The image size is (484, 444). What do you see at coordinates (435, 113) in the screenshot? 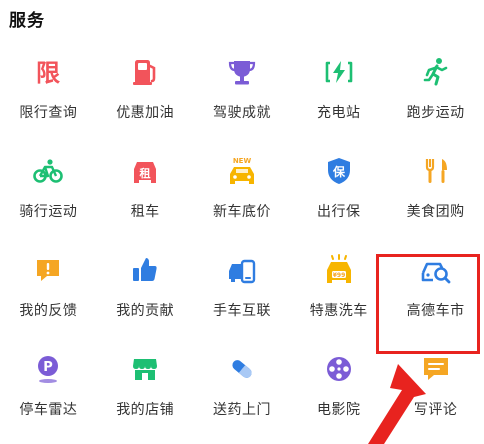
I see `service-label: 跑步运动` at bounding box center [435, 113].